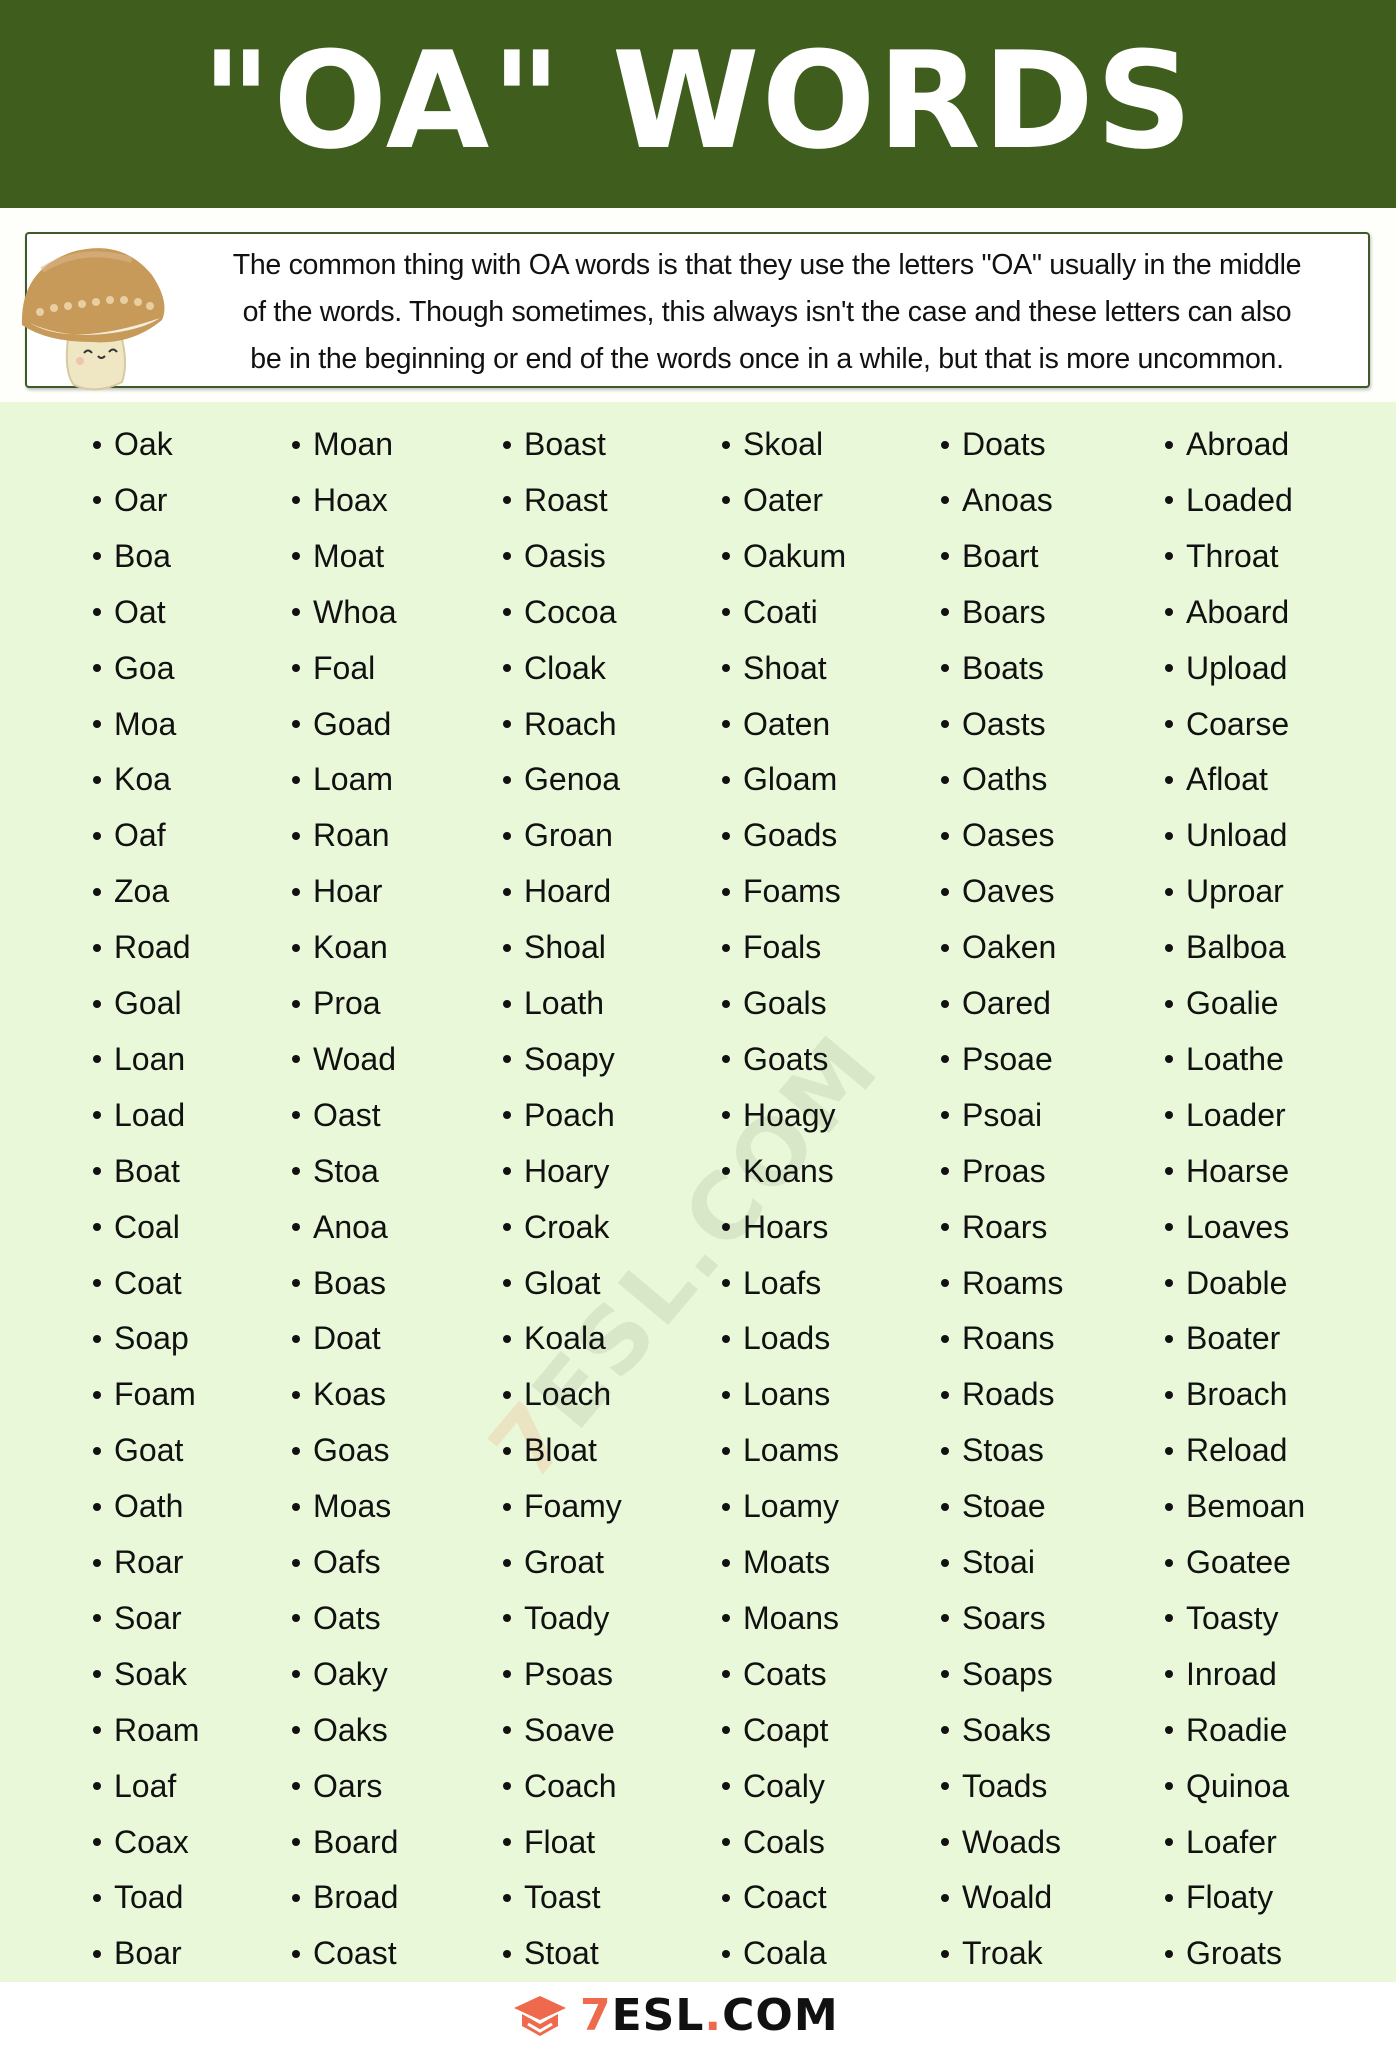 The image size is (1396, 2048). Describe the element at coordinates (994, 1227) in the screenshot. I see `word-list-item: Roars` at that location.